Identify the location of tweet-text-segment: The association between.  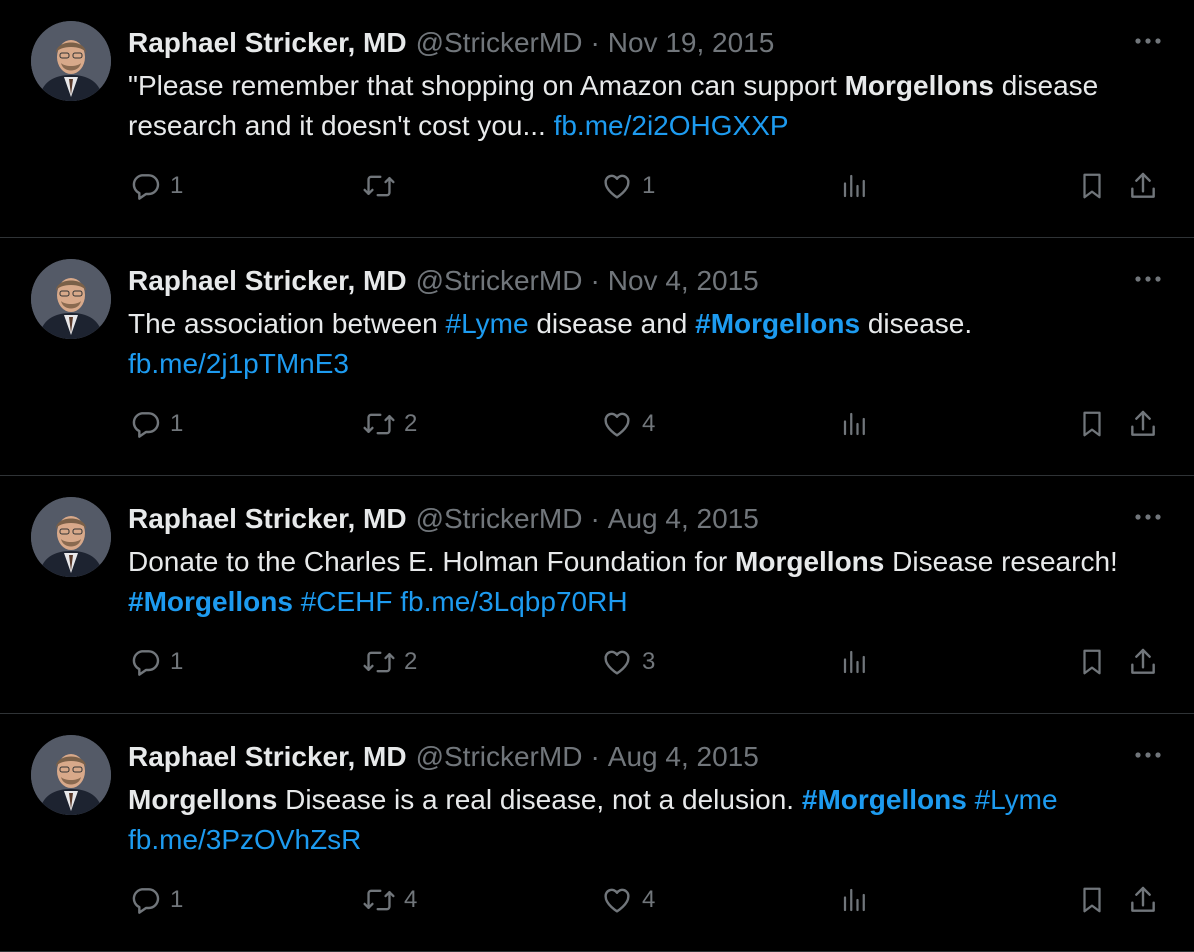
(287, 323).